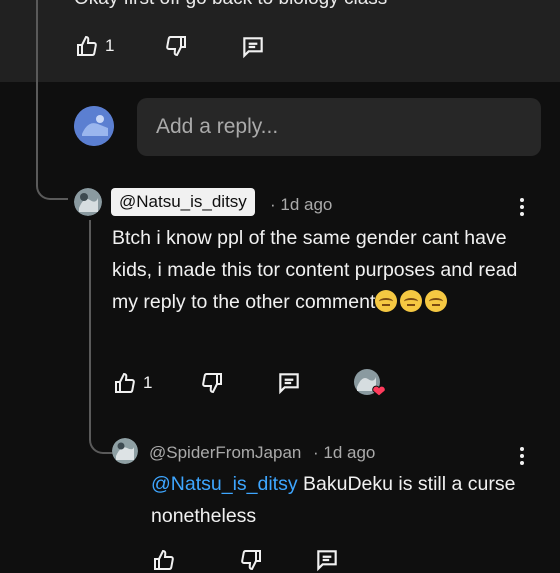 The width and height of the screenshot is (560, 573). Describe the element at coordinates (148, 382) in the screenshot. I see `comment-like-count: 1` at that location.